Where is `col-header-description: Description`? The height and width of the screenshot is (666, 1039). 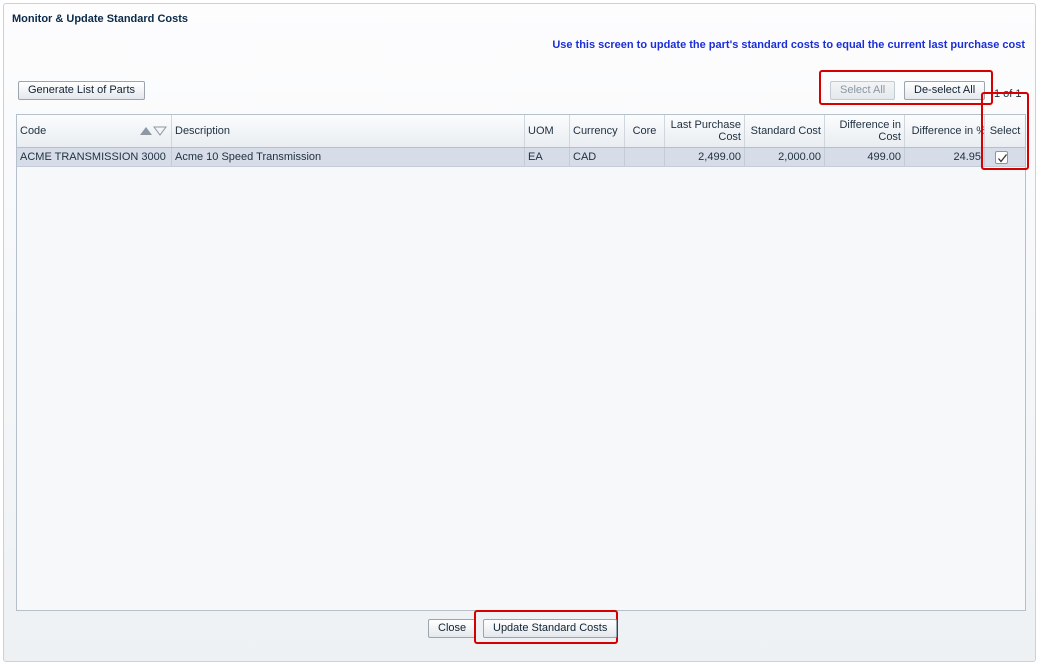
col-header-description: Description is located at coordinates (348, 131).